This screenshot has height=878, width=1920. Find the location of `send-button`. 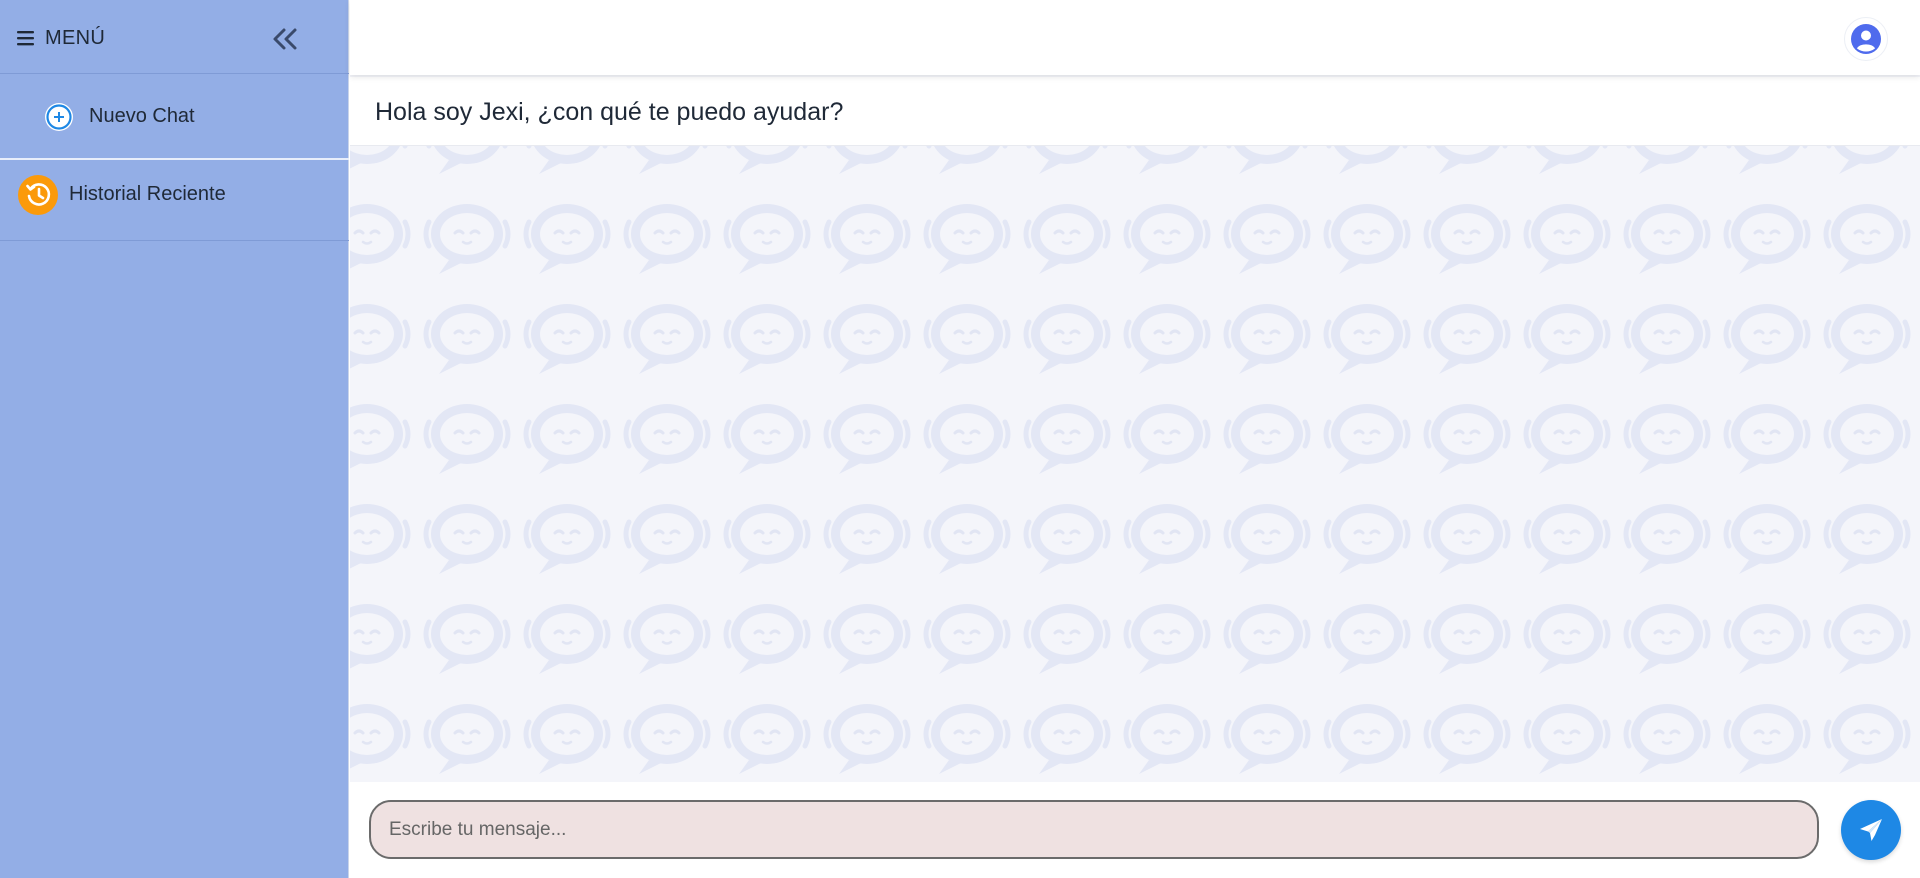

send-button is located at coordinates (1871, 830).